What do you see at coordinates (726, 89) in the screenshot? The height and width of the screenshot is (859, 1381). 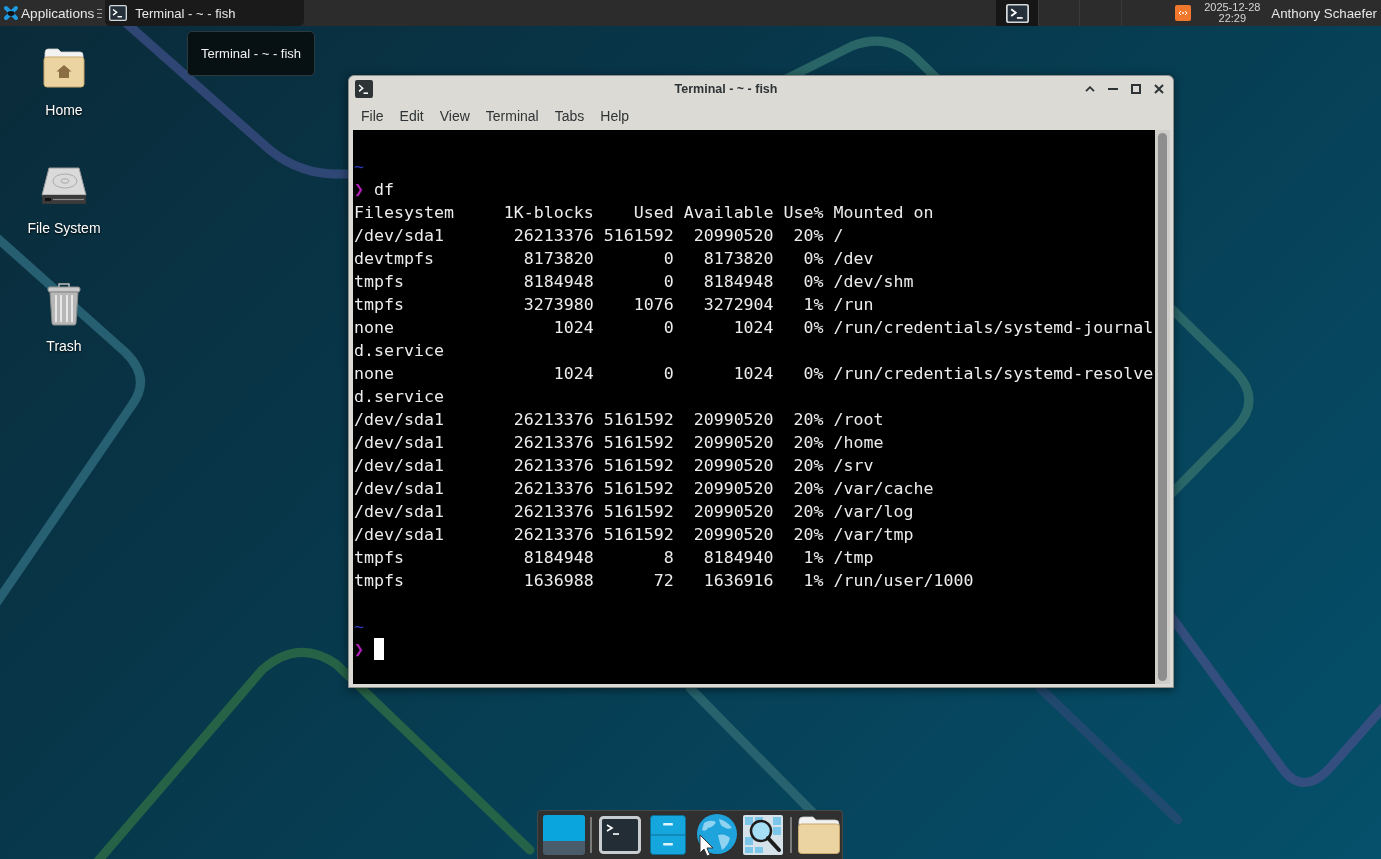 I see `window-title: Terminal - ~ - fish` at bounding box center [726, 89].